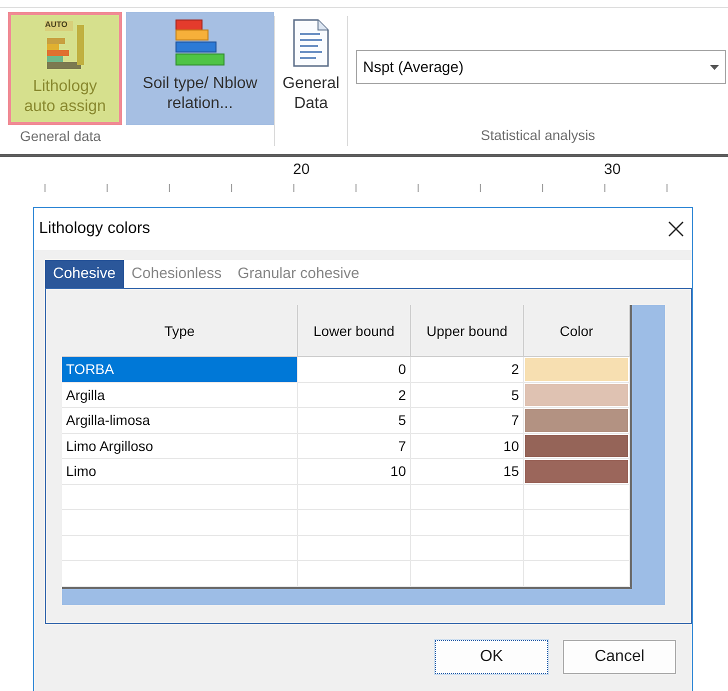 Image resolution: width=728 pixels, height=691 pixels. I want to click on table-cell: Limo, so click(180, 471).